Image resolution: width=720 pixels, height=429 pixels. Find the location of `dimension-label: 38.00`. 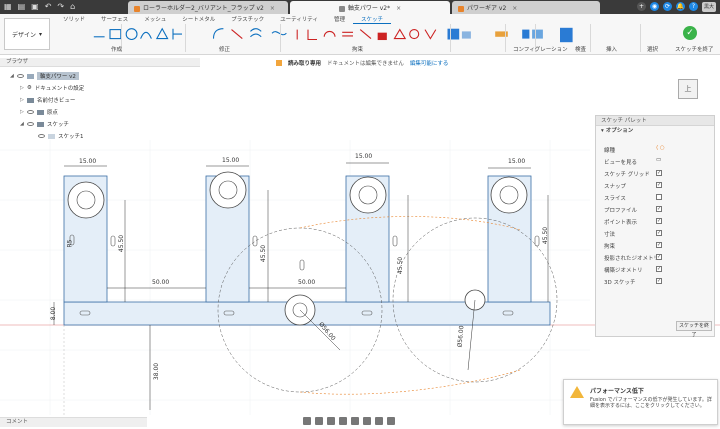

dimension-label: 38.00 is located at coordinates (156, 371).